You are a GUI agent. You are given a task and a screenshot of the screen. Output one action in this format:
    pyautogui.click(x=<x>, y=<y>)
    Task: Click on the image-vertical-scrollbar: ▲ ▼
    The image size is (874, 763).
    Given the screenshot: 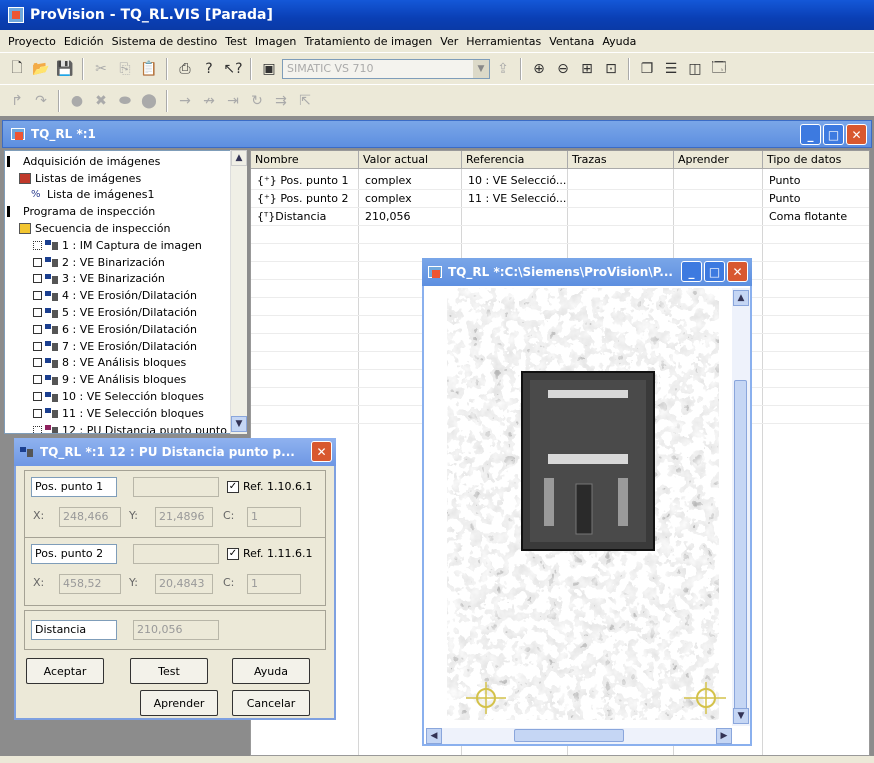 What is the action you would take?
    pyautogui.click(x=741, y=507)
    